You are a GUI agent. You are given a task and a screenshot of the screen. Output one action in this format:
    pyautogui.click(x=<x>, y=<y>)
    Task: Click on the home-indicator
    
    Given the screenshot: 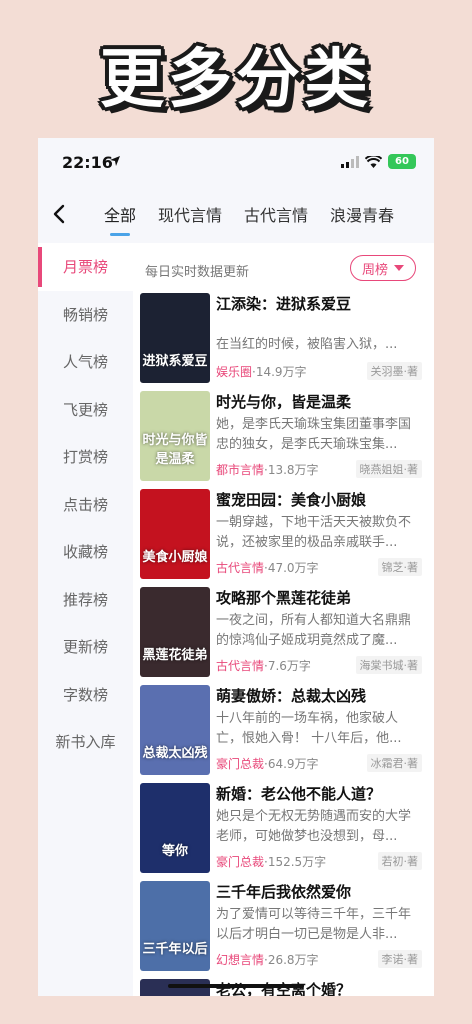 What is the action you would take?
    pyautogui.click(x=236, y=986)
    